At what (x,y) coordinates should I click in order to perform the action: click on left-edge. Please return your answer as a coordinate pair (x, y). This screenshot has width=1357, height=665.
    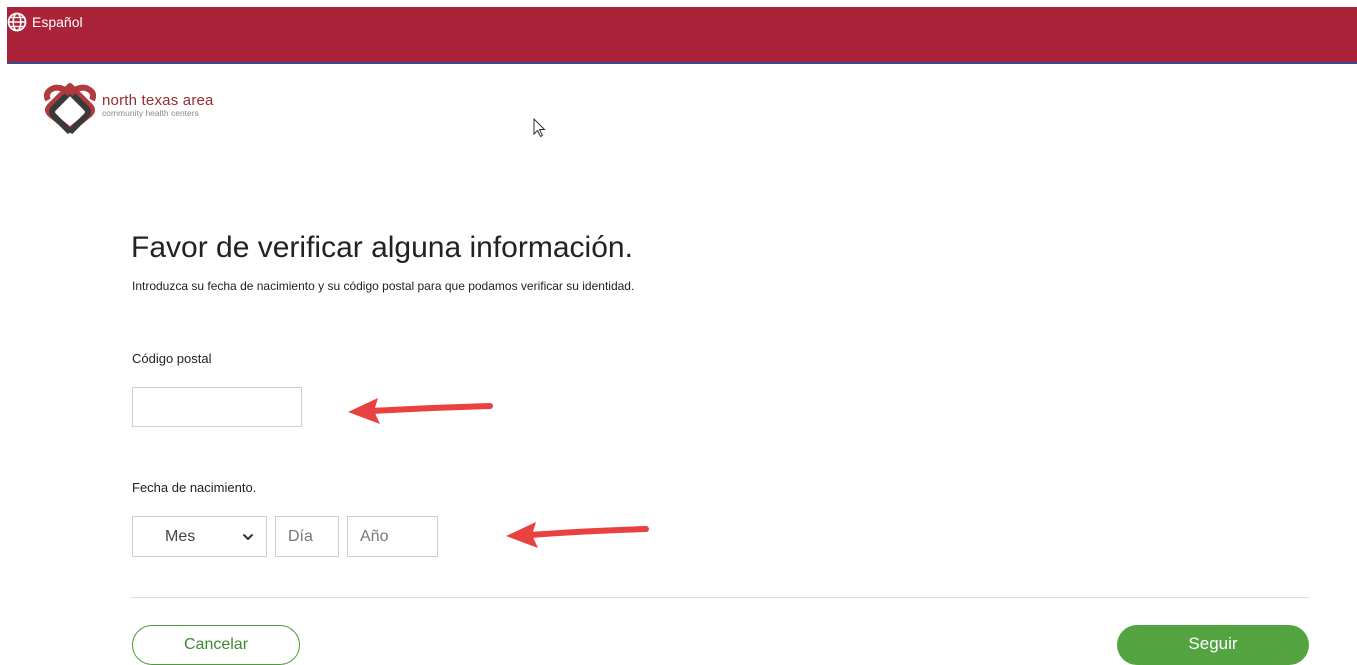
    Looking at the image, I should click on (3, 330).